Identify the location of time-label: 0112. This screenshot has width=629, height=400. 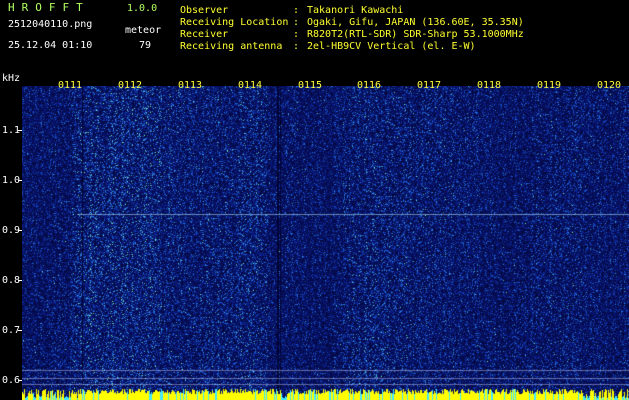
(130, 85).